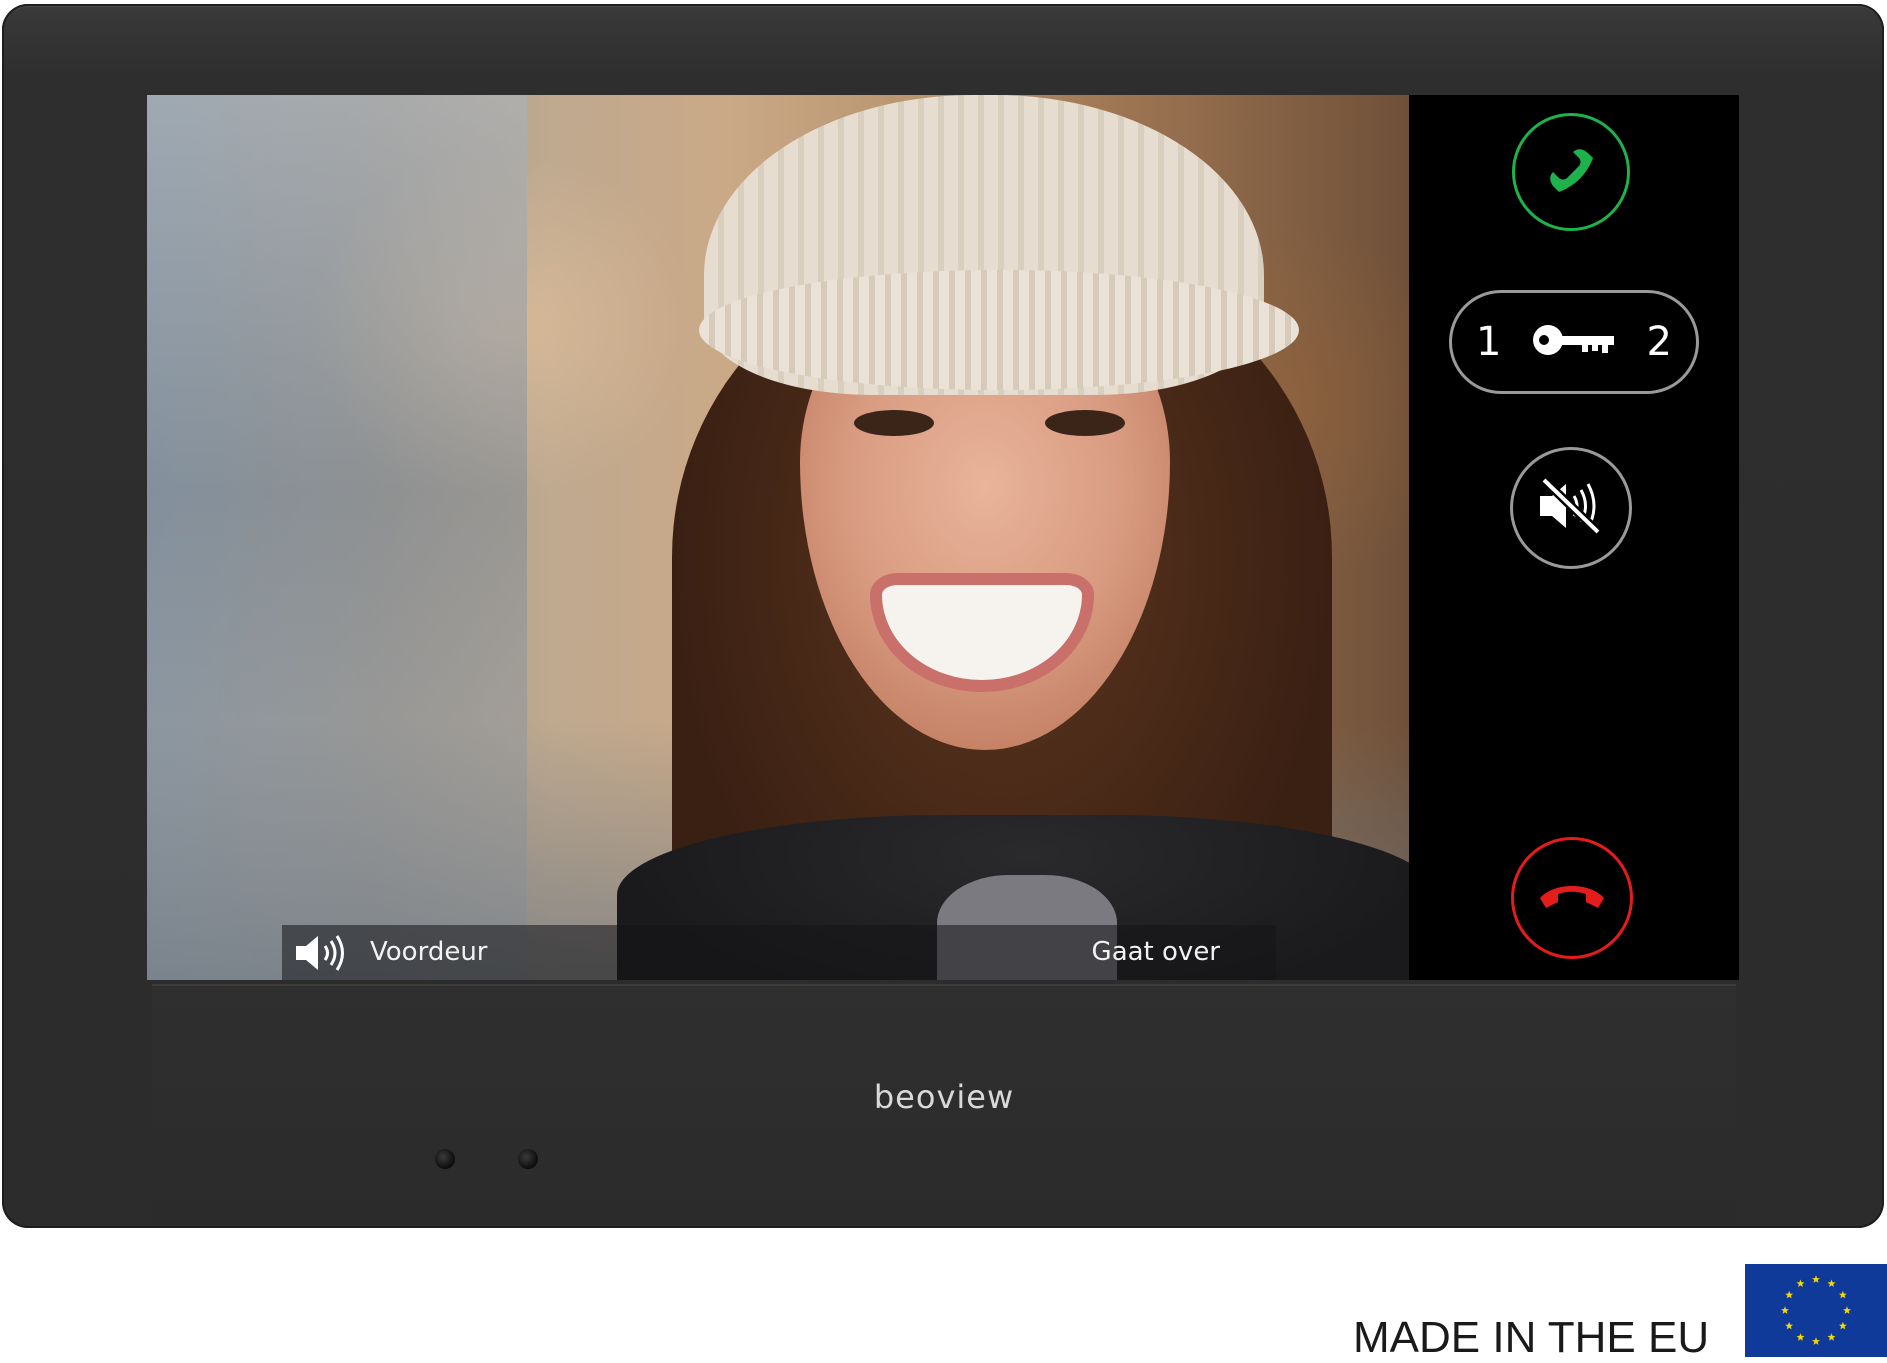 This screenshot has height=1363, width=1887. What do you see at coordinates (894, 423) in the screenshot?
I see `visitor-eye-left` at bounding box center [894, 423].